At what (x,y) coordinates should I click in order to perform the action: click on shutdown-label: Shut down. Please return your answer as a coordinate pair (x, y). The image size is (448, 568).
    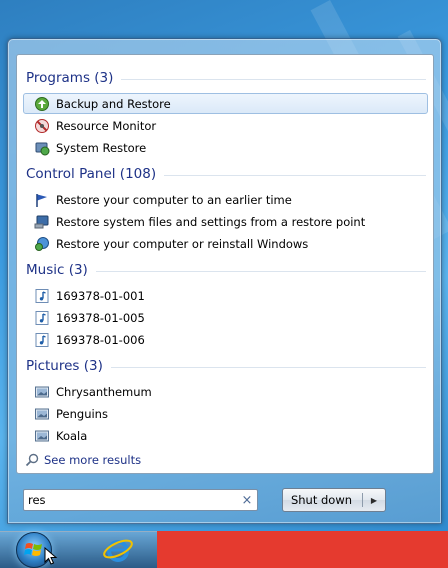
    Looking at the image, I should click on (323, 500).